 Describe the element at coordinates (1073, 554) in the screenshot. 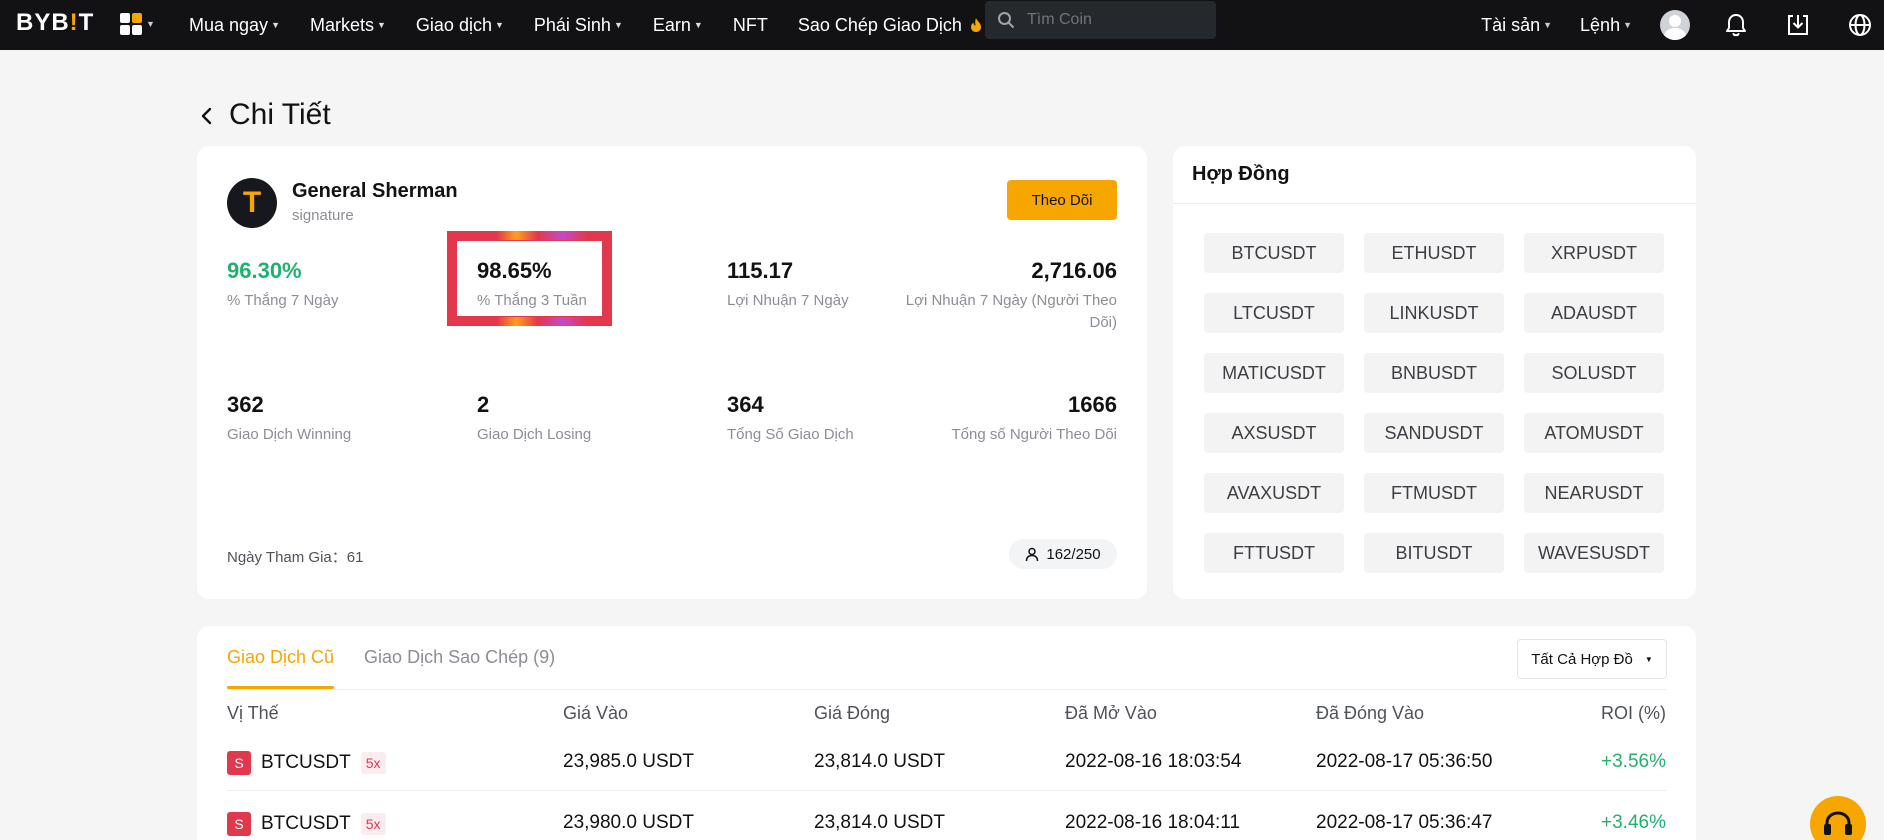

I see `follower-capacity-value: 162/250` at that location.